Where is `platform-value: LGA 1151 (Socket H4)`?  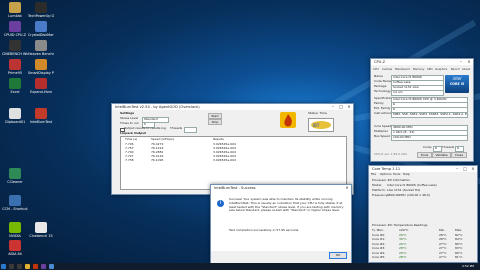 platform-value: LGA 1151 (Socket H4) is located at coordinates (404, 190).